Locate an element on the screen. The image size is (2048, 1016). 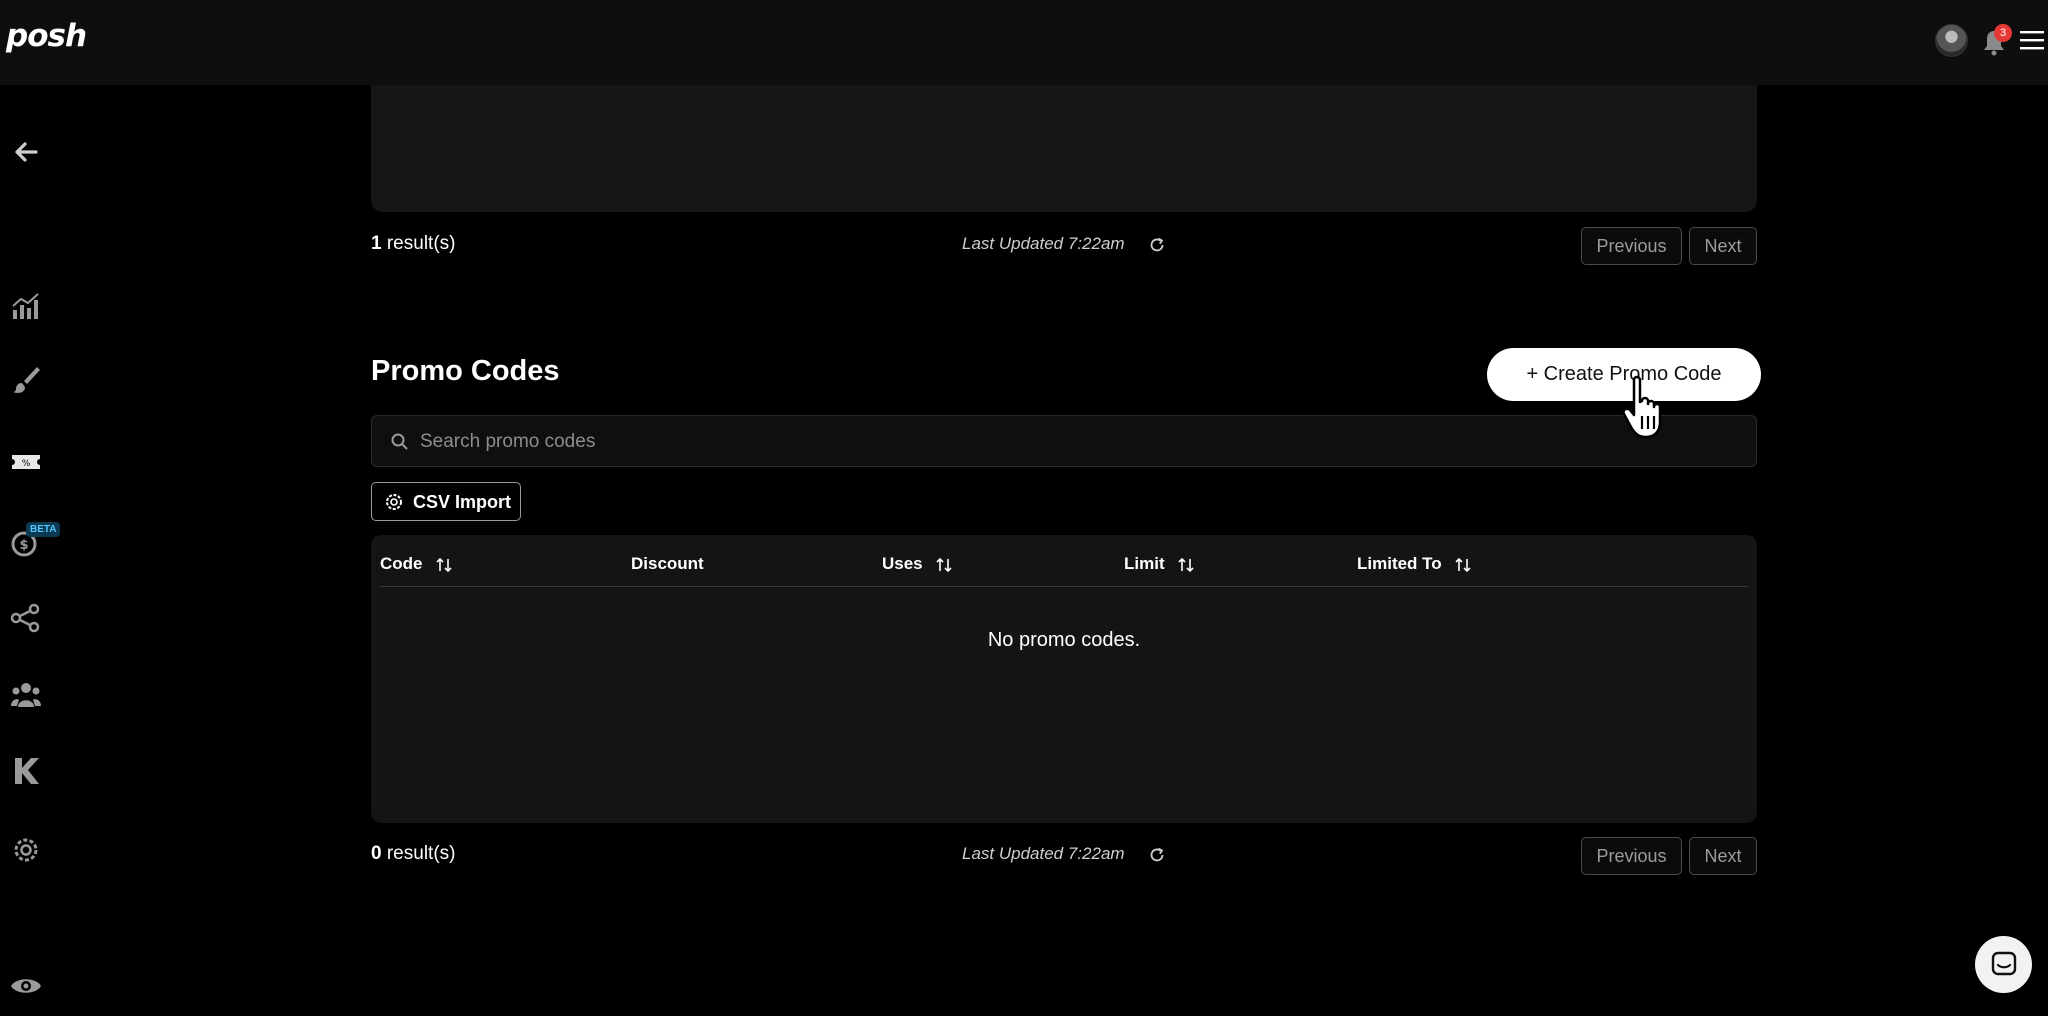
hamburger-menu-icon is located at coordinates (2032, 40).